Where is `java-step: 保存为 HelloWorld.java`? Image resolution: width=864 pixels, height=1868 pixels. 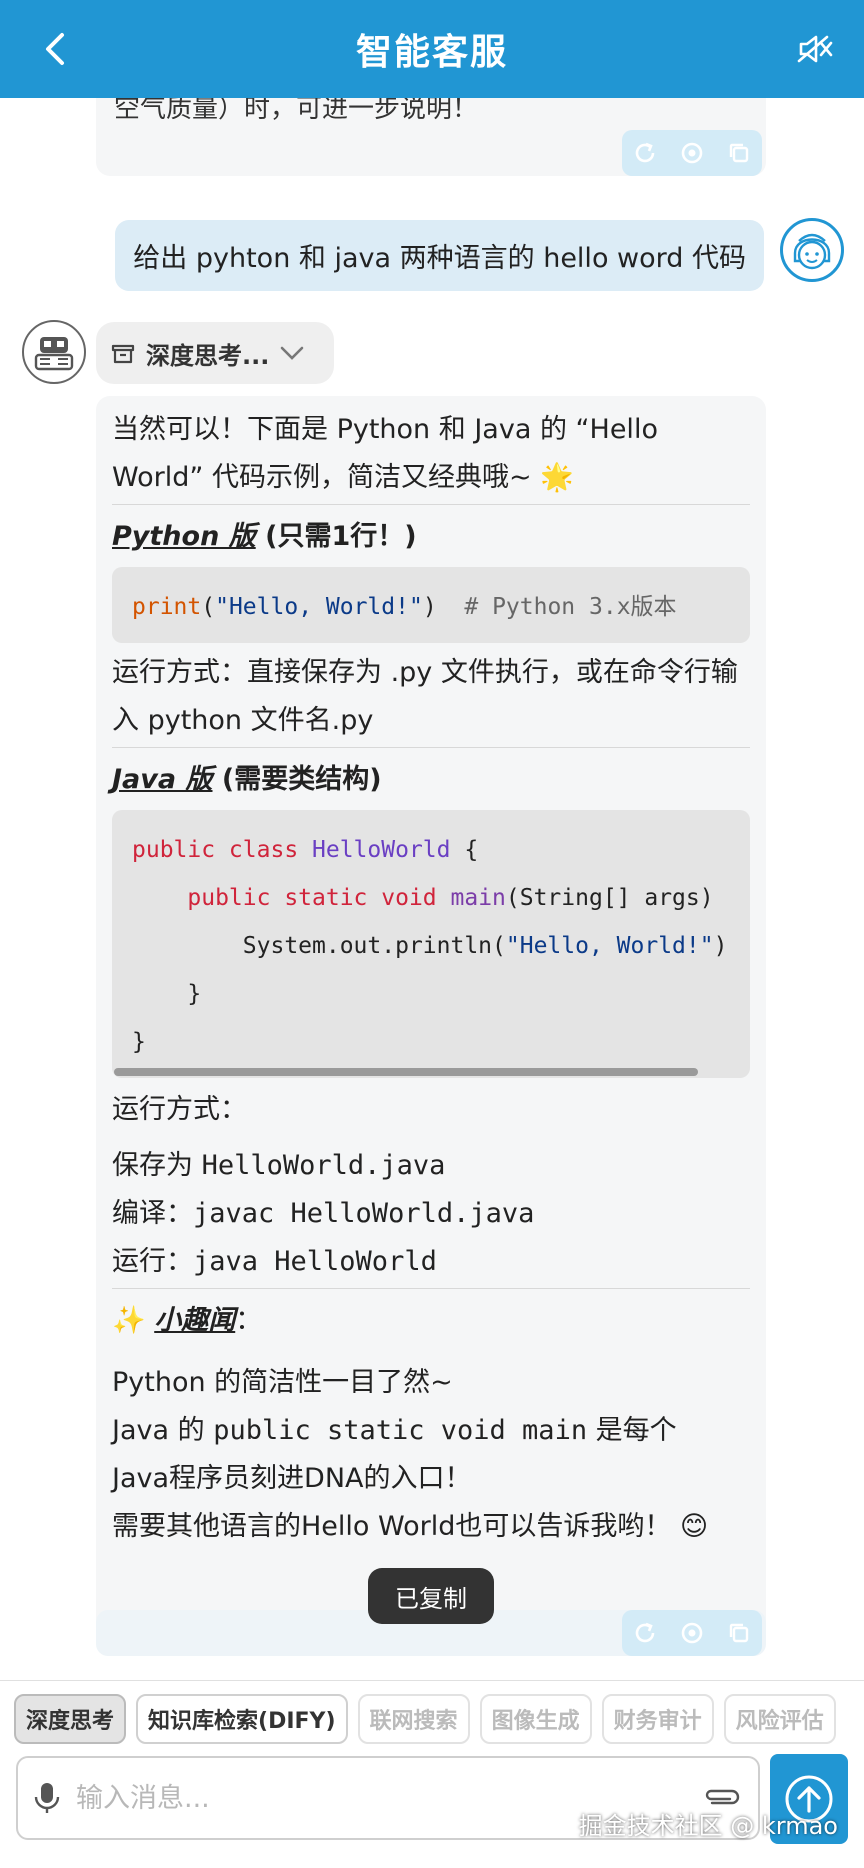 java-step: 保存为 HelloWorld.java is located at coordinates (431, 1166).